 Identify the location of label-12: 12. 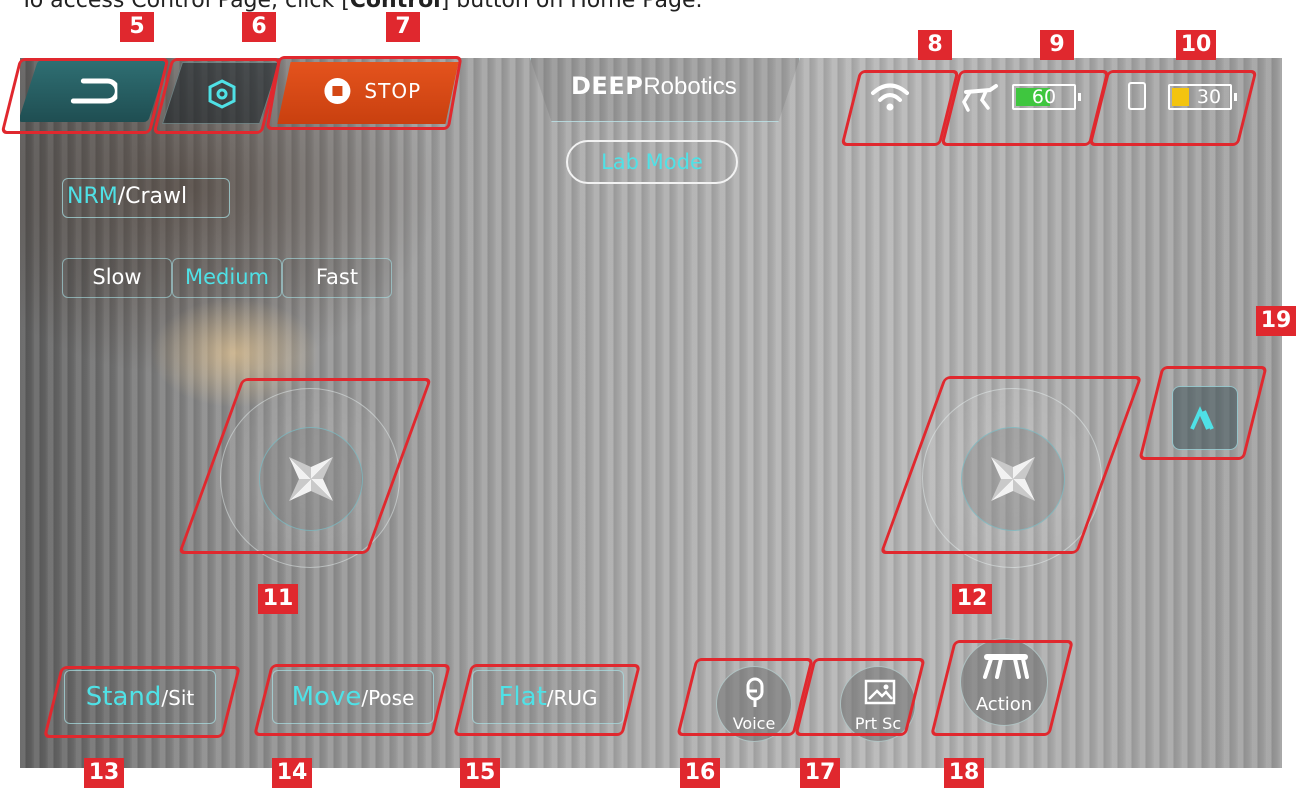
(972, 599).